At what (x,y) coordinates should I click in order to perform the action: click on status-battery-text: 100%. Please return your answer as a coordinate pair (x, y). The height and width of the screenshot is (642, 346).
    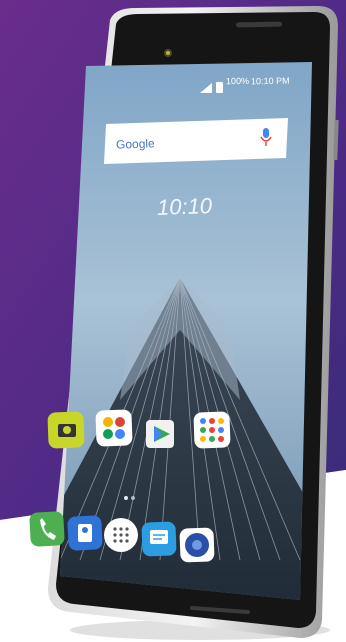
    Looking at the image, I should click on (237, 81).